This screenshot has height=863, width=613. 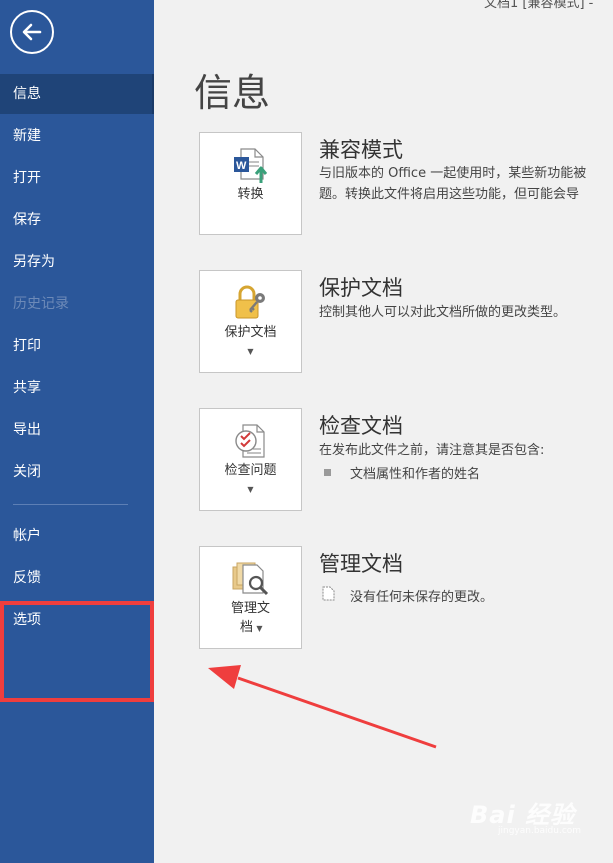 I want to click on annotation-arrow, so click(x=322, y=707).